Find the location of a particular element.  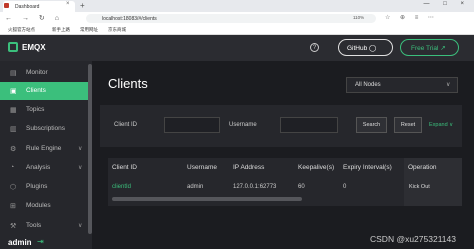

tools-icon: ⚒ is located at coordinates (13, 226).